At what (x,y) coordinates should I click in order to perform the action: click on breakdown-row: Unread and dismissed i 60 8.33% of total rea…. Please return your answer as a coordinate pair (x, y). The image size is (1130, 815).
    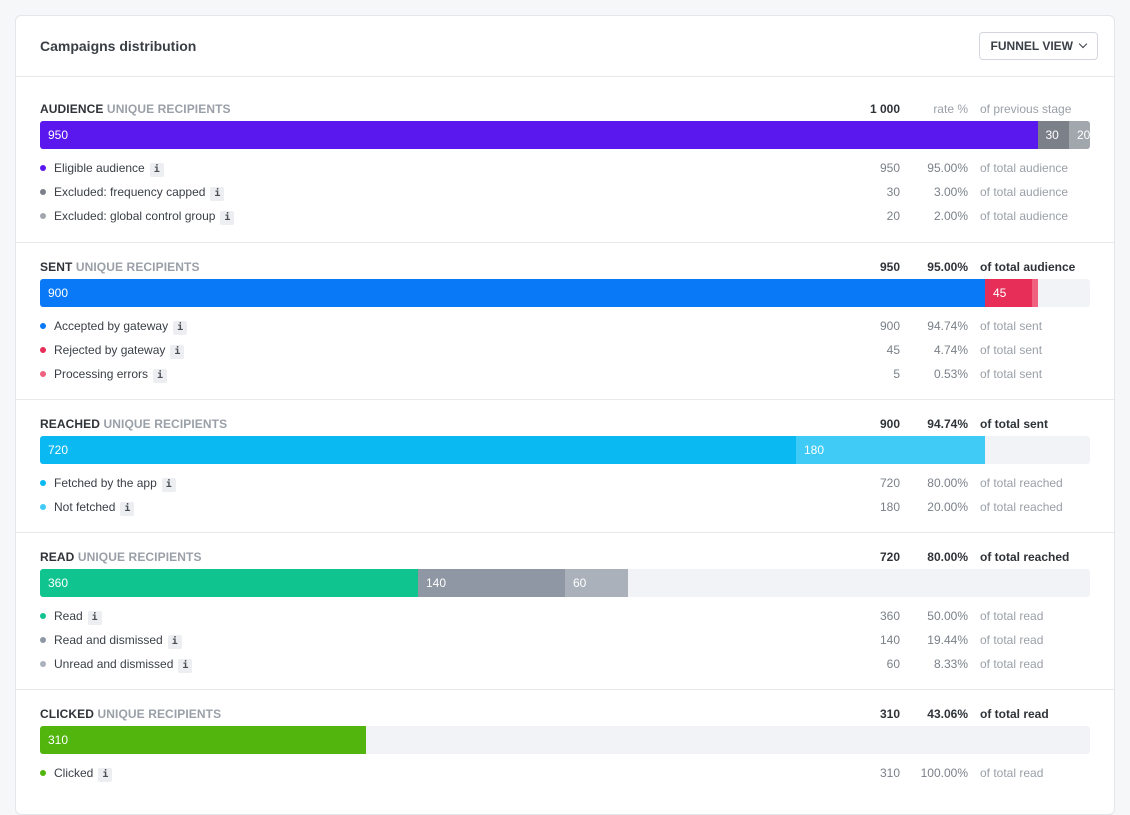
    Looking at the image, I should click on (565, 664).